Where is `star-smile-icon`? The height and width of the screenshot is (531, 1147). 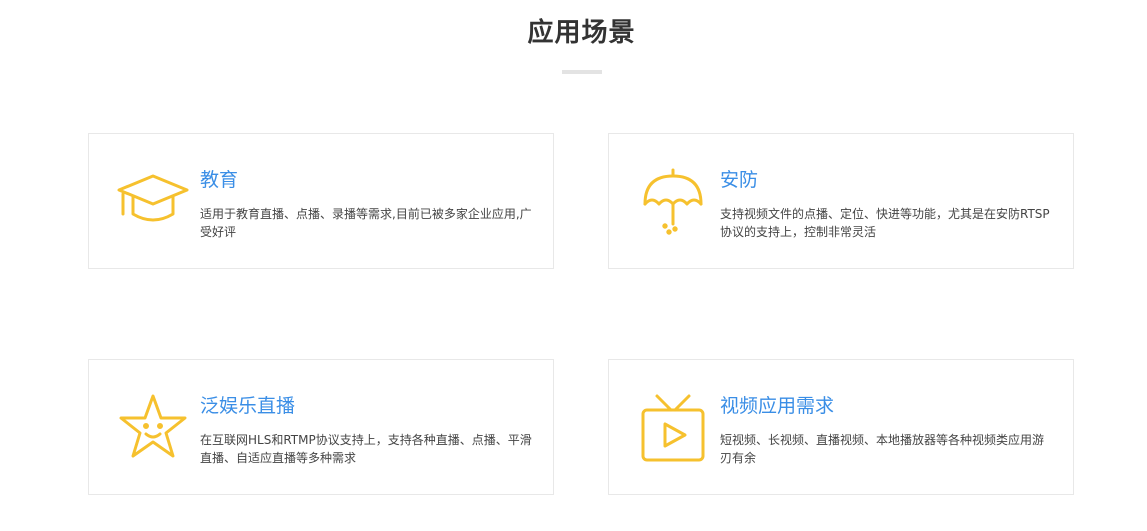
star-smile-icon is located at coordinates (153, 428).